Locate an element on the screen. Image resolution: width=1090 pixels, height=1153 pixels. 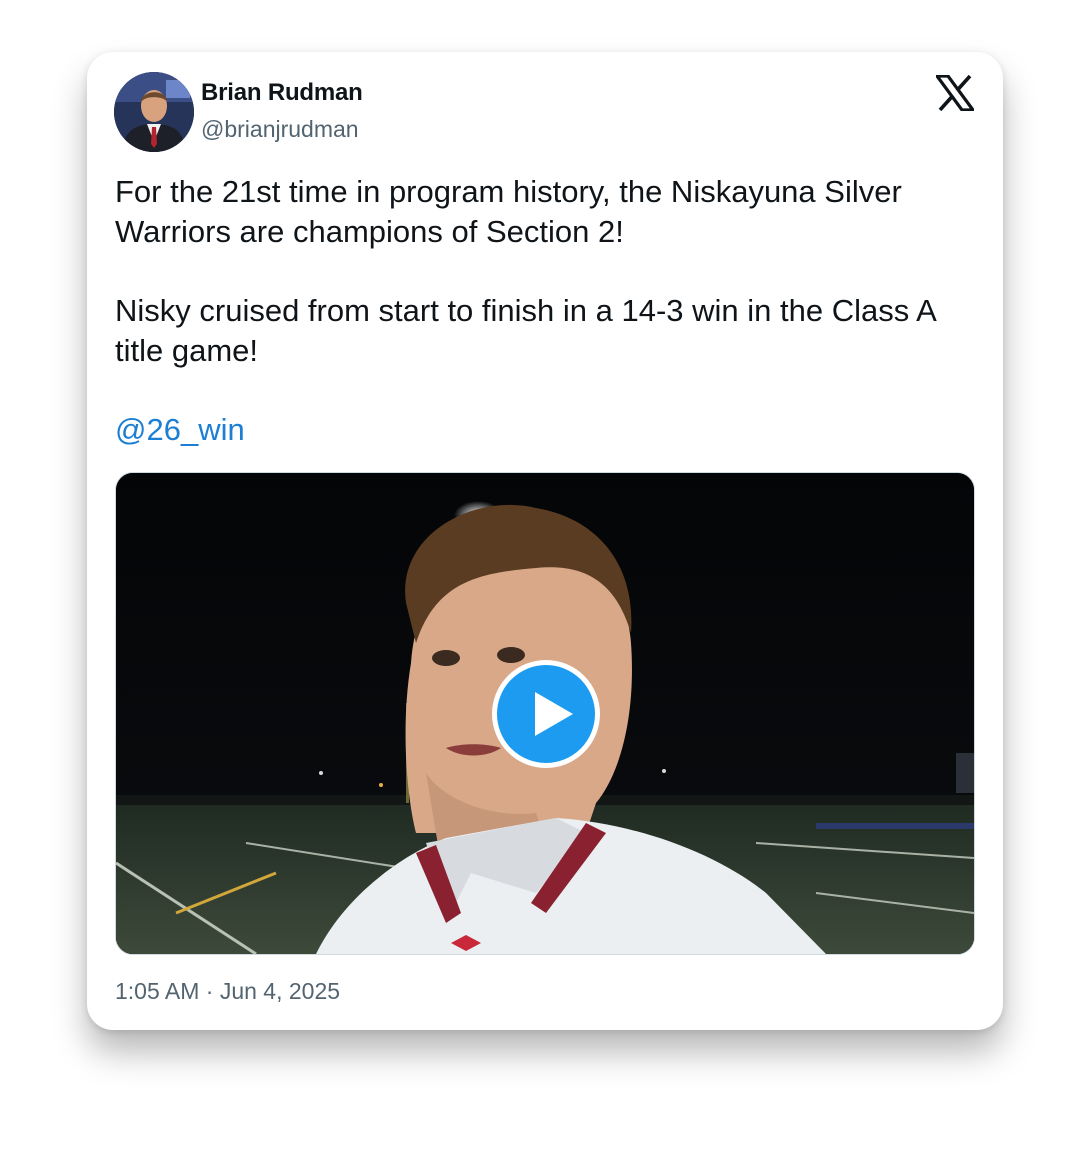
tweet-timestamp: 1:05 AM · Jun 4, 2025 is located at coordinates (227, 991).